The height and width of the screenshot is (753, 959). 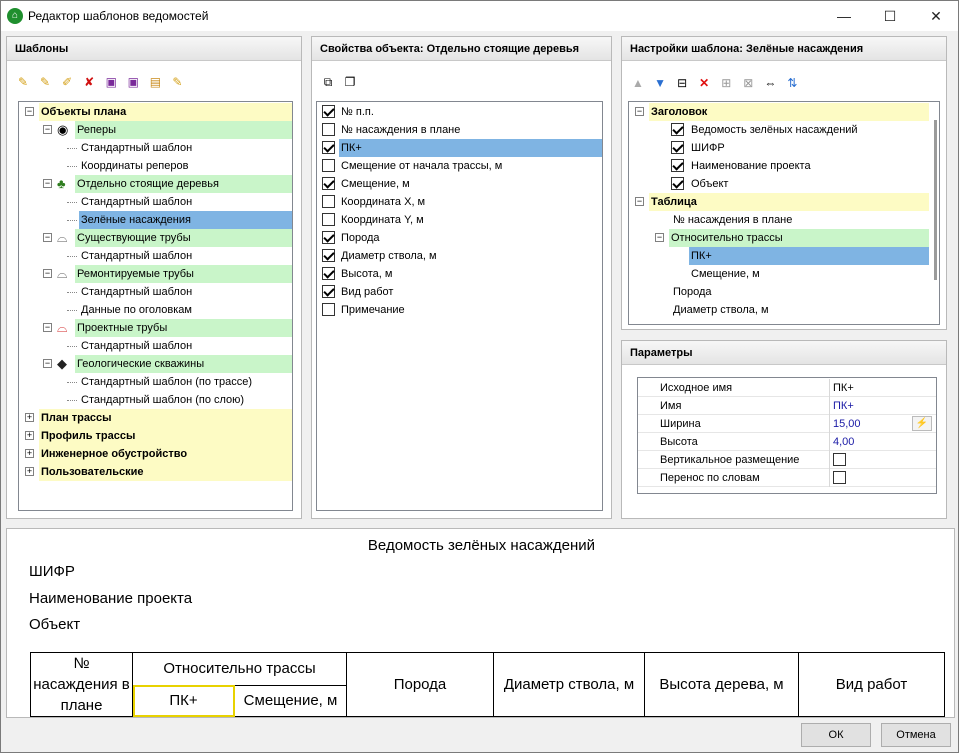 I want to click on delete-icon: ✕, so click(x=704, y=83).